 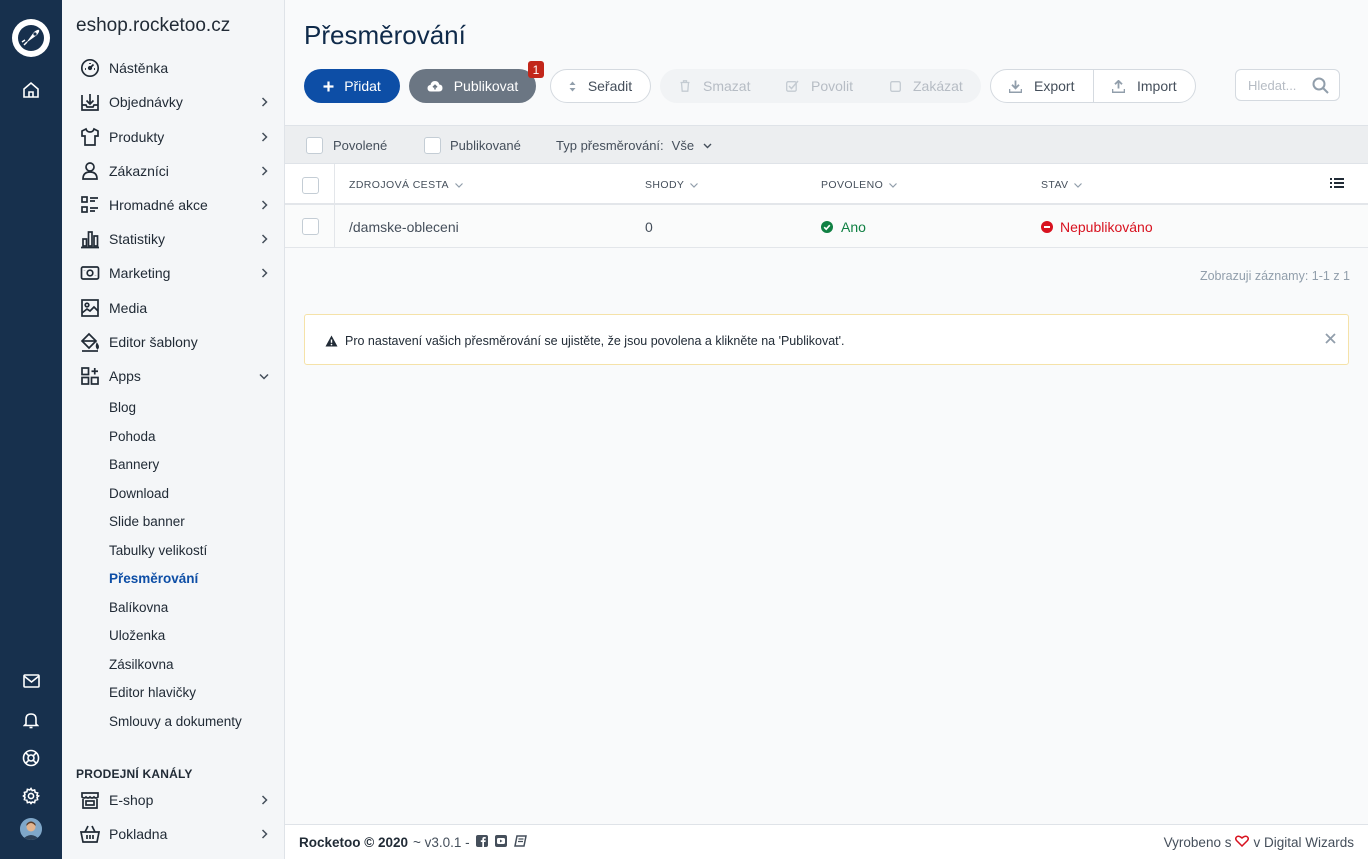 I want to click on rocketoo-logo-icon, so click(x=31, y=38).